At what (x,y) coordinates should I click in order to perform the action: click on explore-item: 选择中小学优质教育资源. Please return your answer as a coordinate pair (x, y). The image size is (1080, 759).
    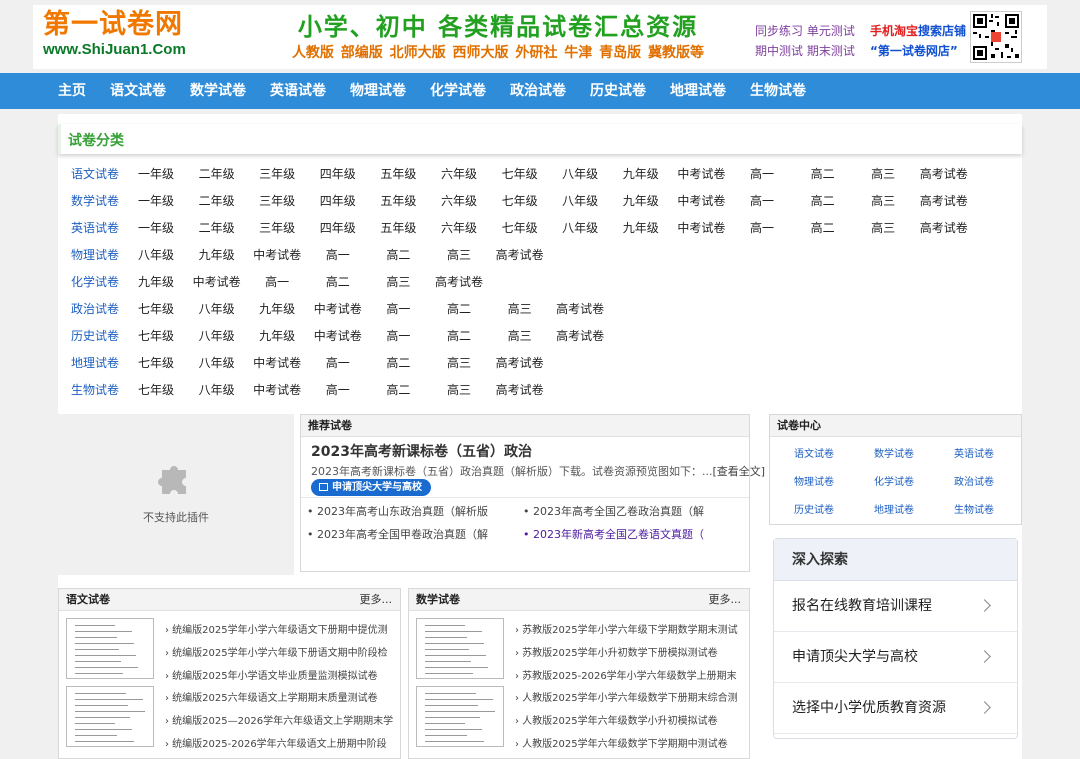
    Looking at the image, I should click on (895, 708).